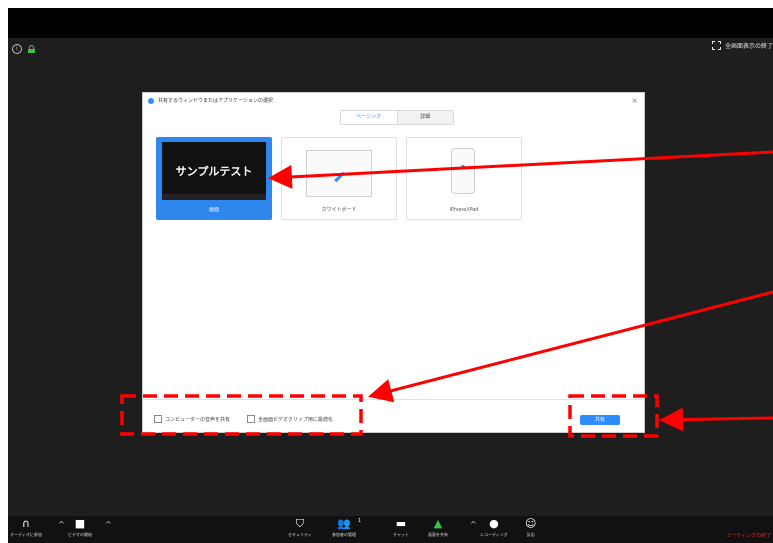  Describe the element at coordinates (401, 534) in the screenshot. I see `chat-label: チャット` at that location.